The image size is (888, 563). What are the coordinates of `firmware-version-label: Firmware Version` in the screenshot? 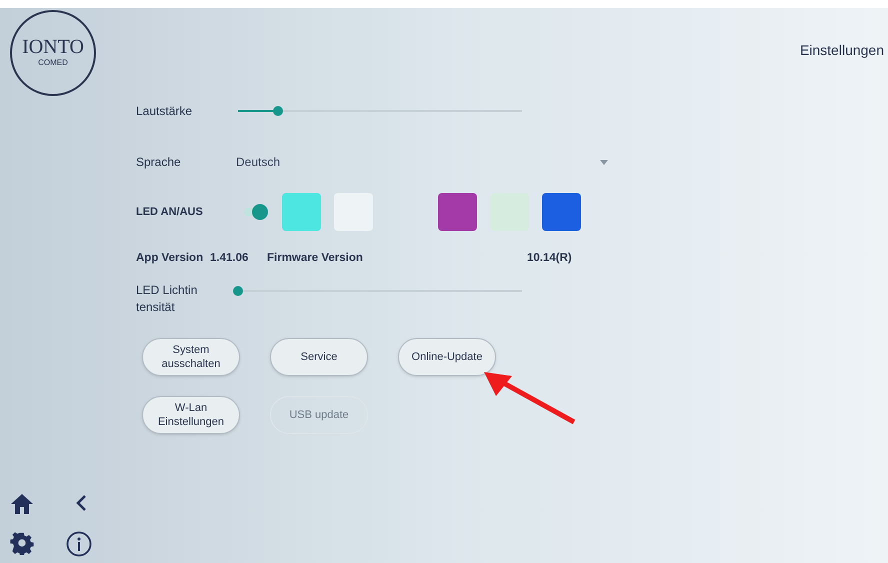 It's located at (315, 258).